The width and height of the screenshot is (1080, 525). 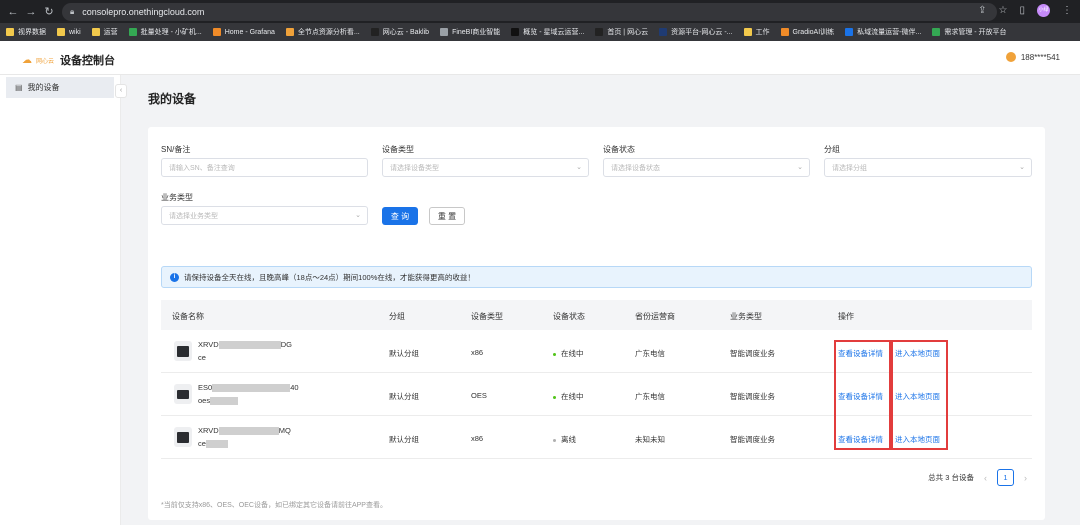 I want to click on collapse-sidebar-button: ‹, so click(x=121, y=91).